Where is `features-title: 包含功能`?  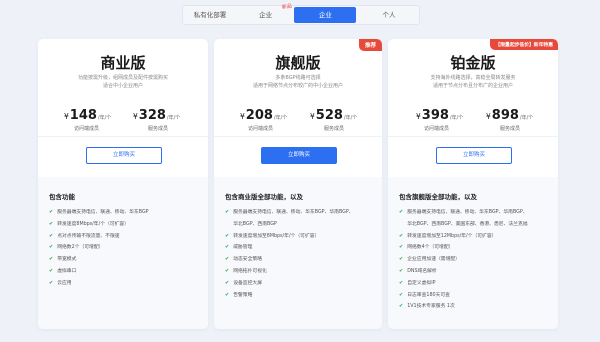
features-title: 包含功能 is located at coordinates (62, 197).